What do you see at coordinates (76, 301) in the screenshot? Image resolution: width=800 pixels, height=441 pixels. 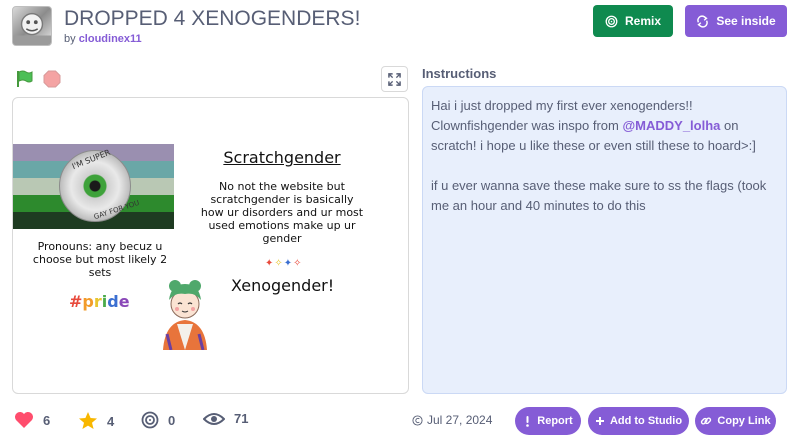 I see `pride-letter: #` at bounding box center [76, 301].